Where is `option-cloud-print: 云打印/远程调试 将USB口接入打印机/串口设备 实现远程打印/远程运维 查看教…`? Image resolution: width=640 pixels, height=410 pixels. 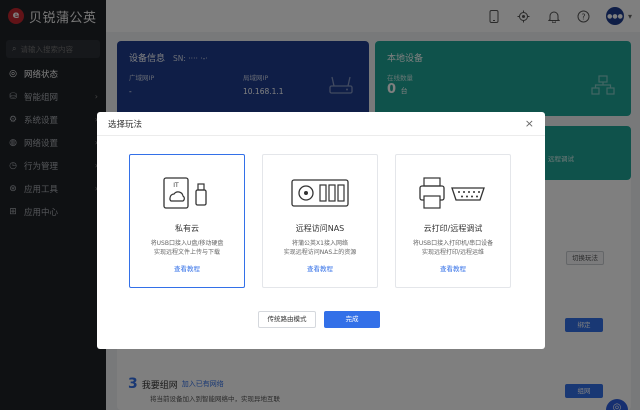 option-cloud-print: 云打印/远程调试 将USB口接入打印机/串口设备 实现远程打印/远程运维 查看教… is located at coordinates (453, 221).